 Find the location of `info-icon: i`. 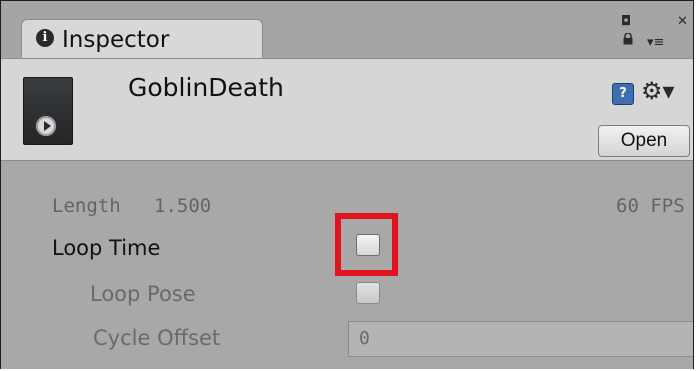

info-icon: i is located at coordinates (45, 38).